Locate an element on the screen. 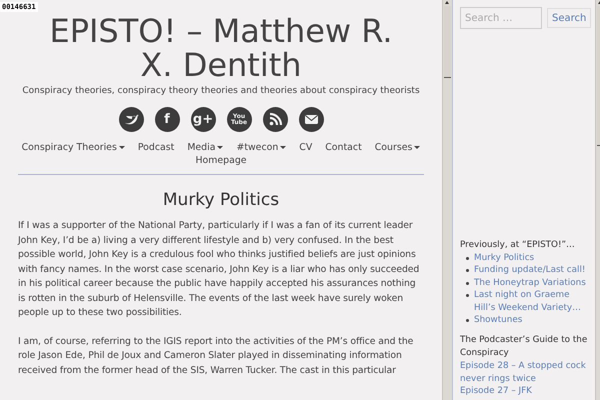 The height and width of the screenshot is (400, 600). social-icon: f is located at coordinates (167, 119).